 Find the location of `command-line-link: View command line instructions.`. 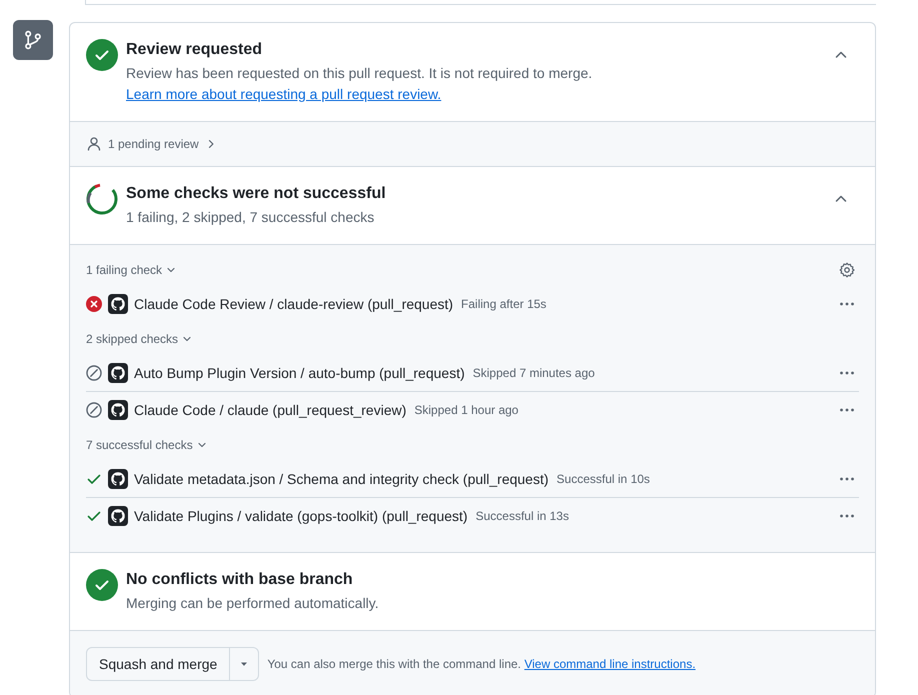

command-line-link: View command line instructions. is located at coordinates (610, 664).